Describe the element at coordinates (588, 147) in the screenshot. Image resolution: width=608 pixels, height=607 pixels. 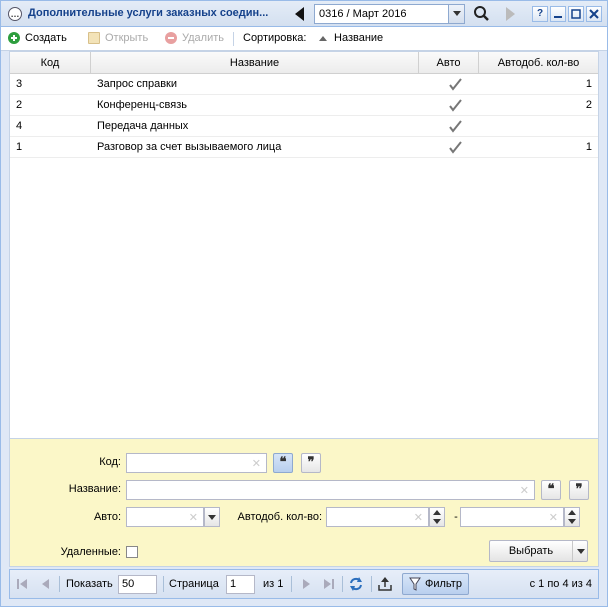
I see `cell-autoqty: 1` at that location.